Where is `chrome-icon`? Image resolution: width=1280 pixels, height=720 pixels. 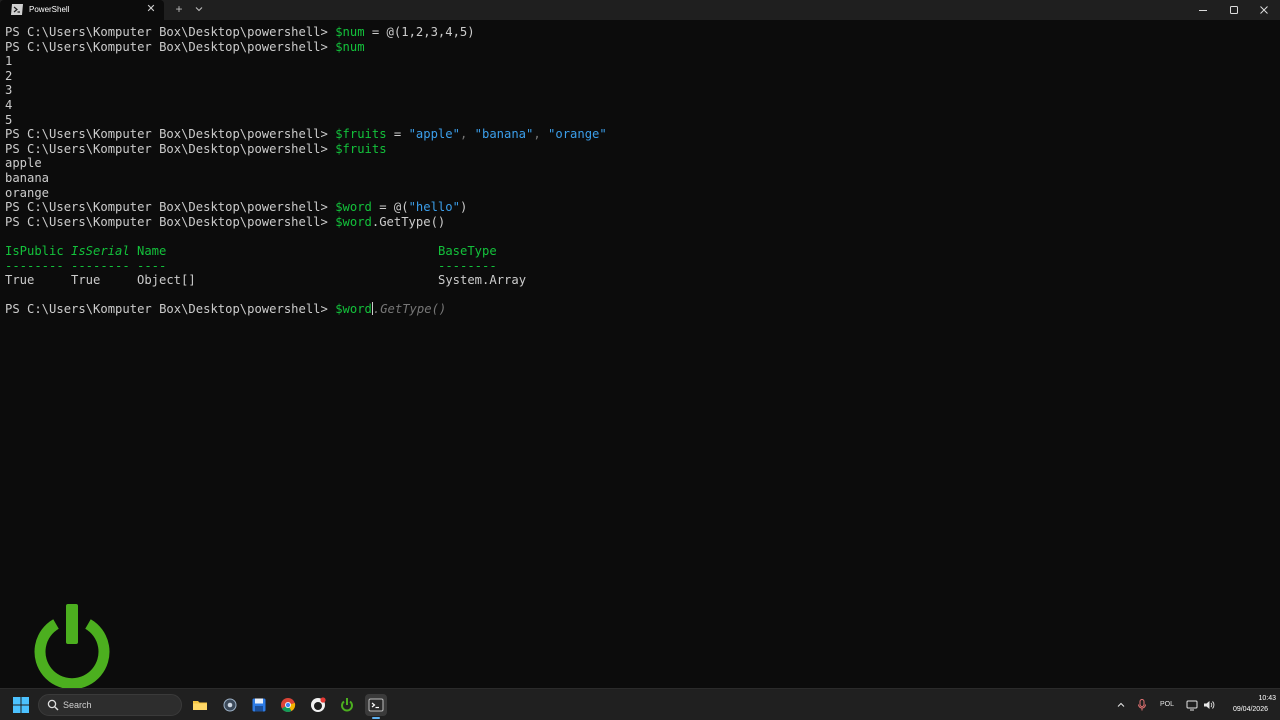 chrome-icon is located at coordinates (288, 705).